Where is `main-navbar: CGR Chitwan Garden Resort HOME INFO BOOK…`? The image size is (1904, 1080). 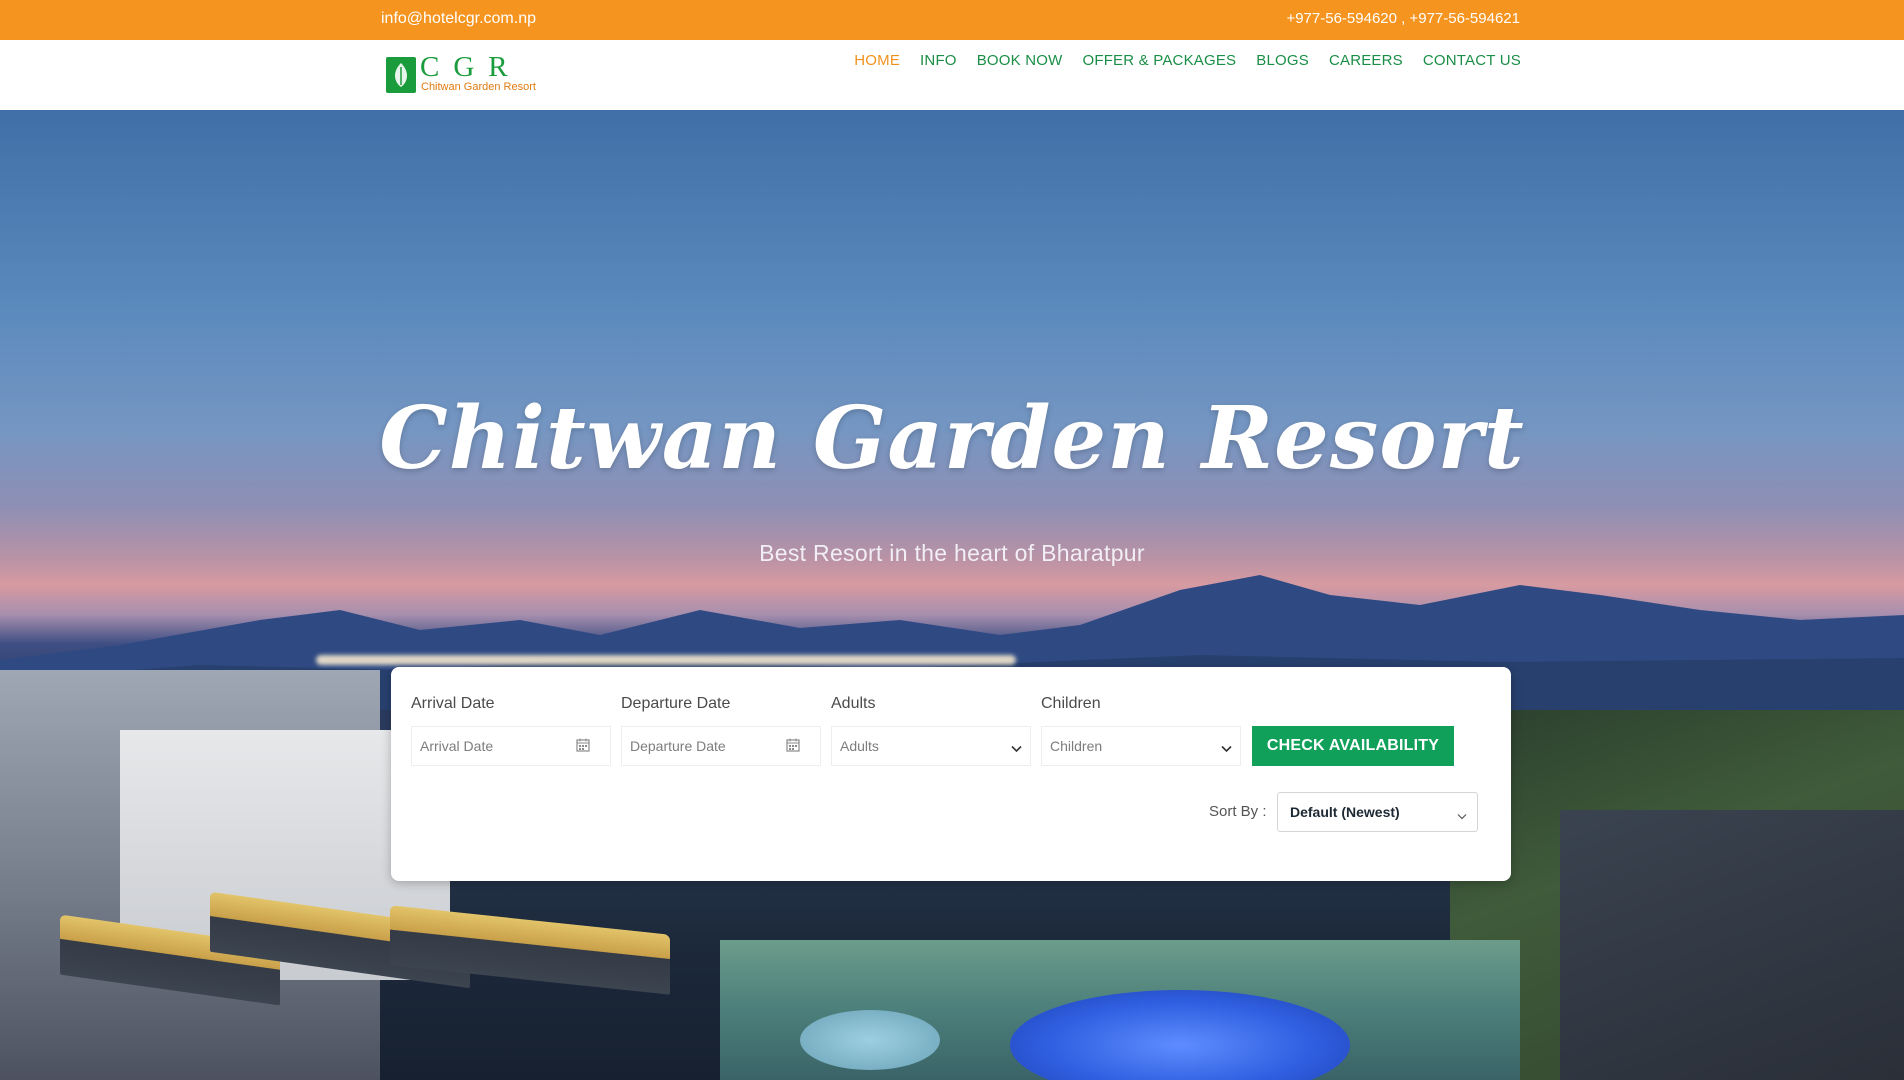 main-navbar: CGR Chitwan Garden Resort HOME INFO BOOK… is located at coordinates (952, 75).